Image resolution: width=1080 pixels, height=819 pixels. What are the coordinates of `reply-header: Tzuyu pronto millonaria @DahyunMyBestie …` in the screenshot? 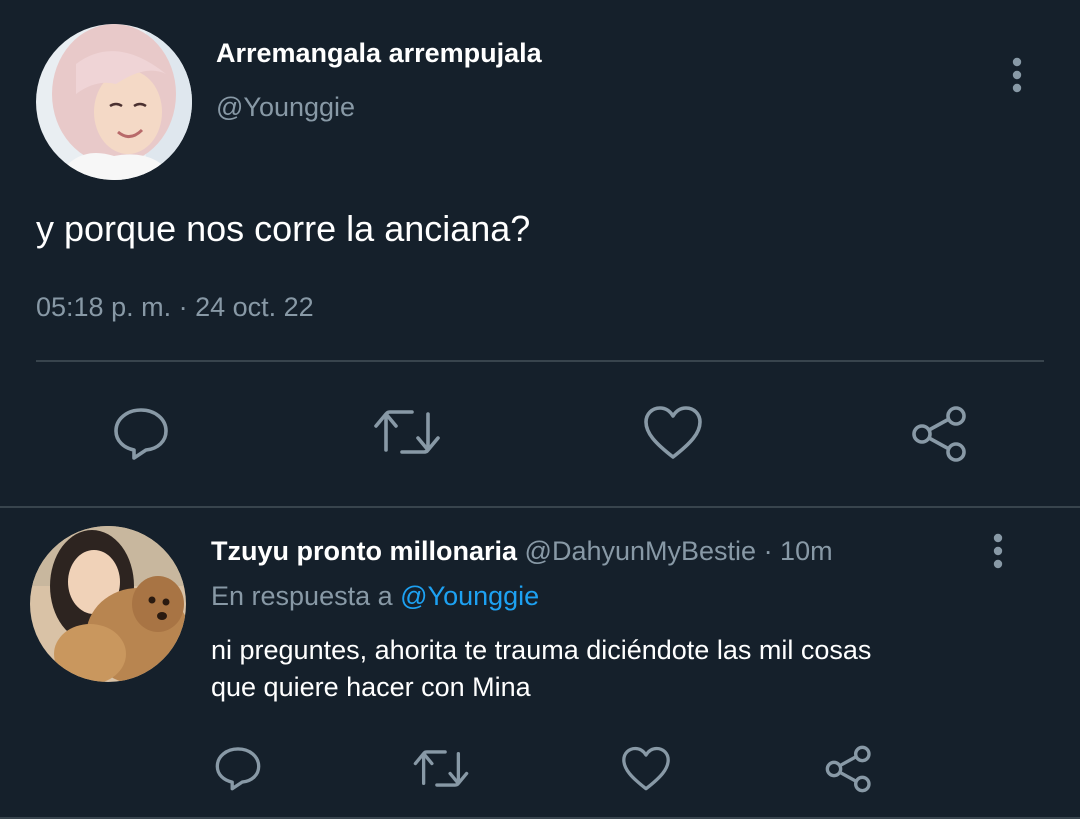 It's located at (522, 551).